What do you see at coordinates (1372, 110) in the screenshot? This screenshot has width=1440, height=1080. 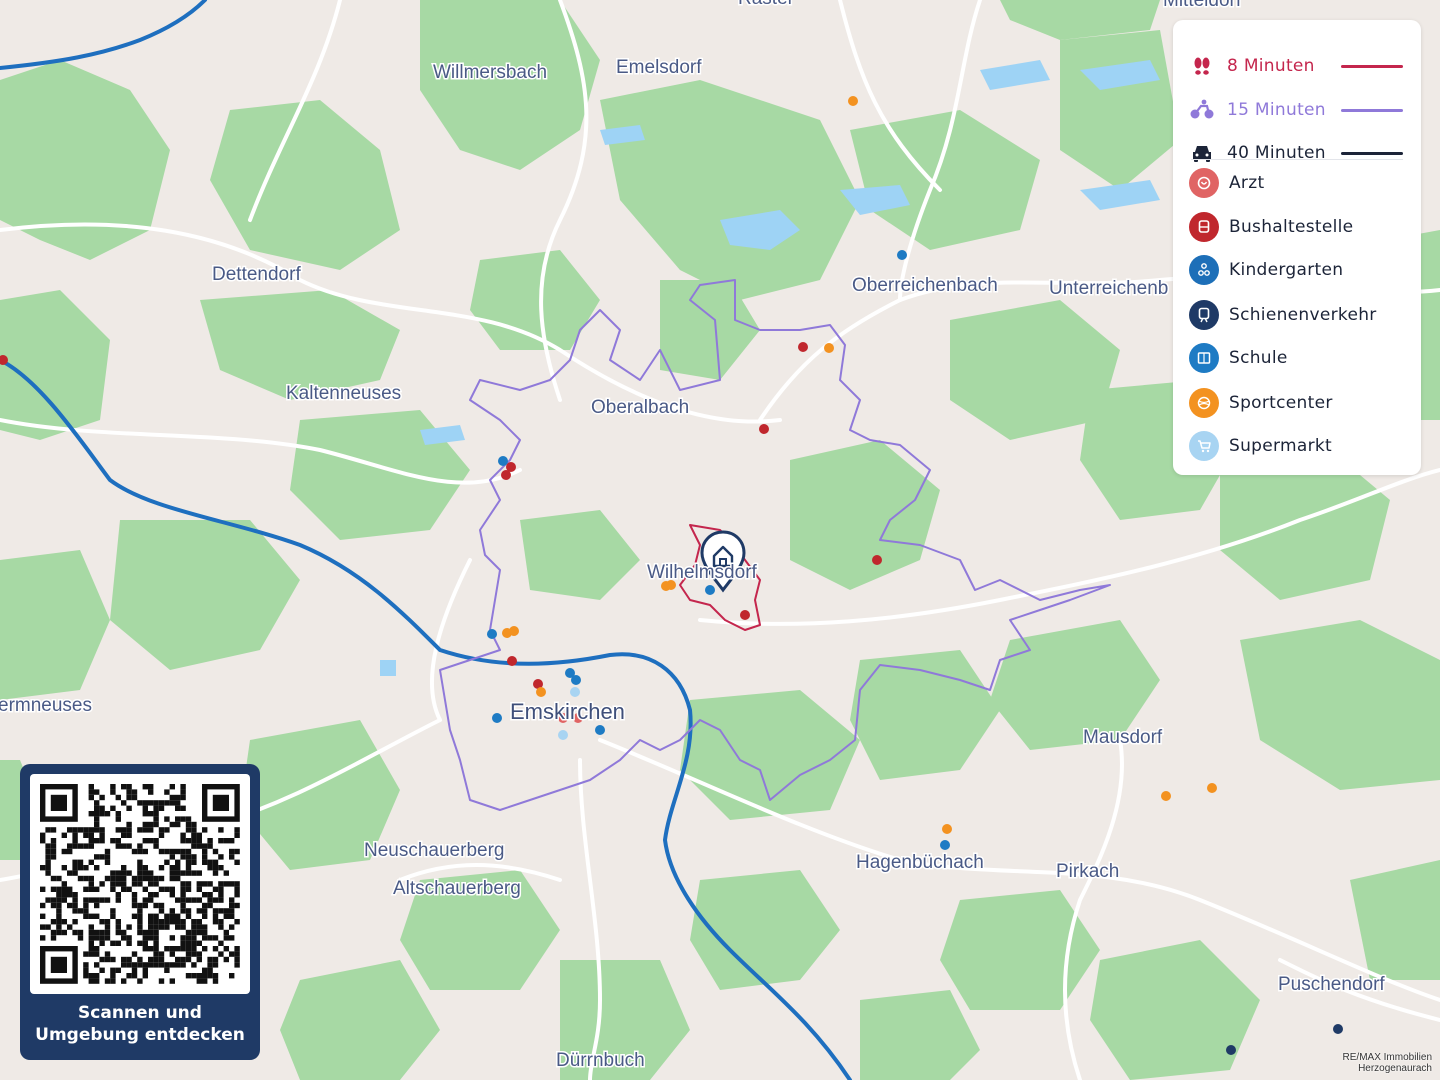 I see `legend-bicycle-line` at bounding box center [1372, 110].